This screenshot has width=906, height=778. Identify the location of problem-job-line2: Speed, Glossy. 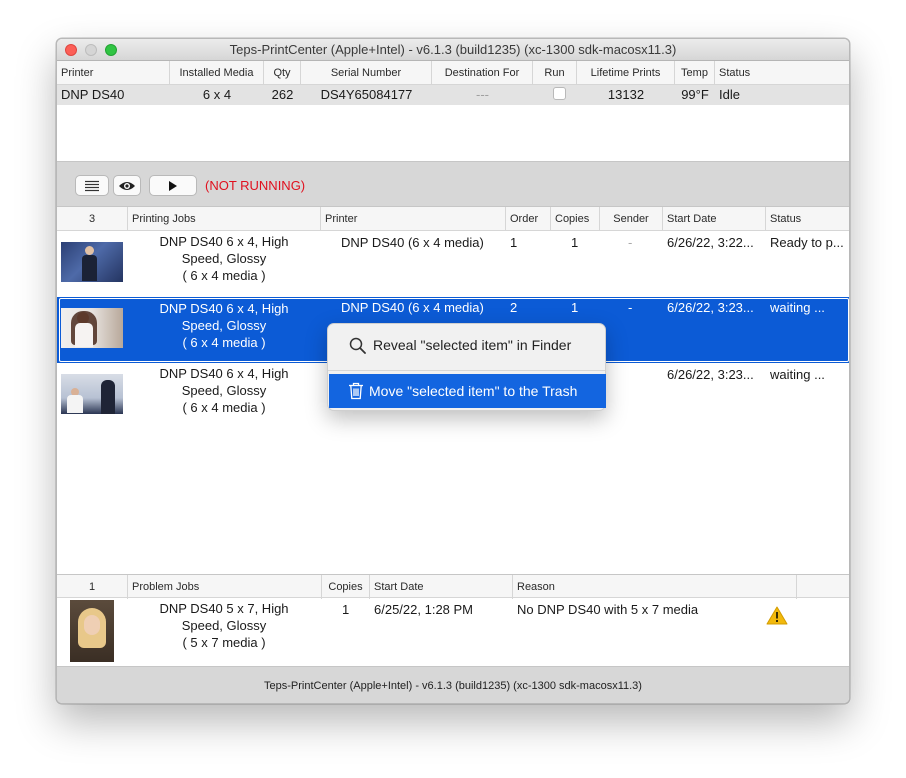
(224, 625).